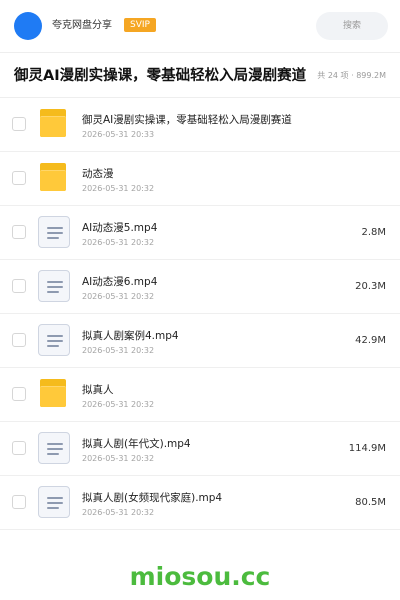 This screenshot has width=400, height=600. I want to click on file-row: 拟真人剧案例4.mp4 2026-05-31 20:32 42.9M, so click(200, 341).